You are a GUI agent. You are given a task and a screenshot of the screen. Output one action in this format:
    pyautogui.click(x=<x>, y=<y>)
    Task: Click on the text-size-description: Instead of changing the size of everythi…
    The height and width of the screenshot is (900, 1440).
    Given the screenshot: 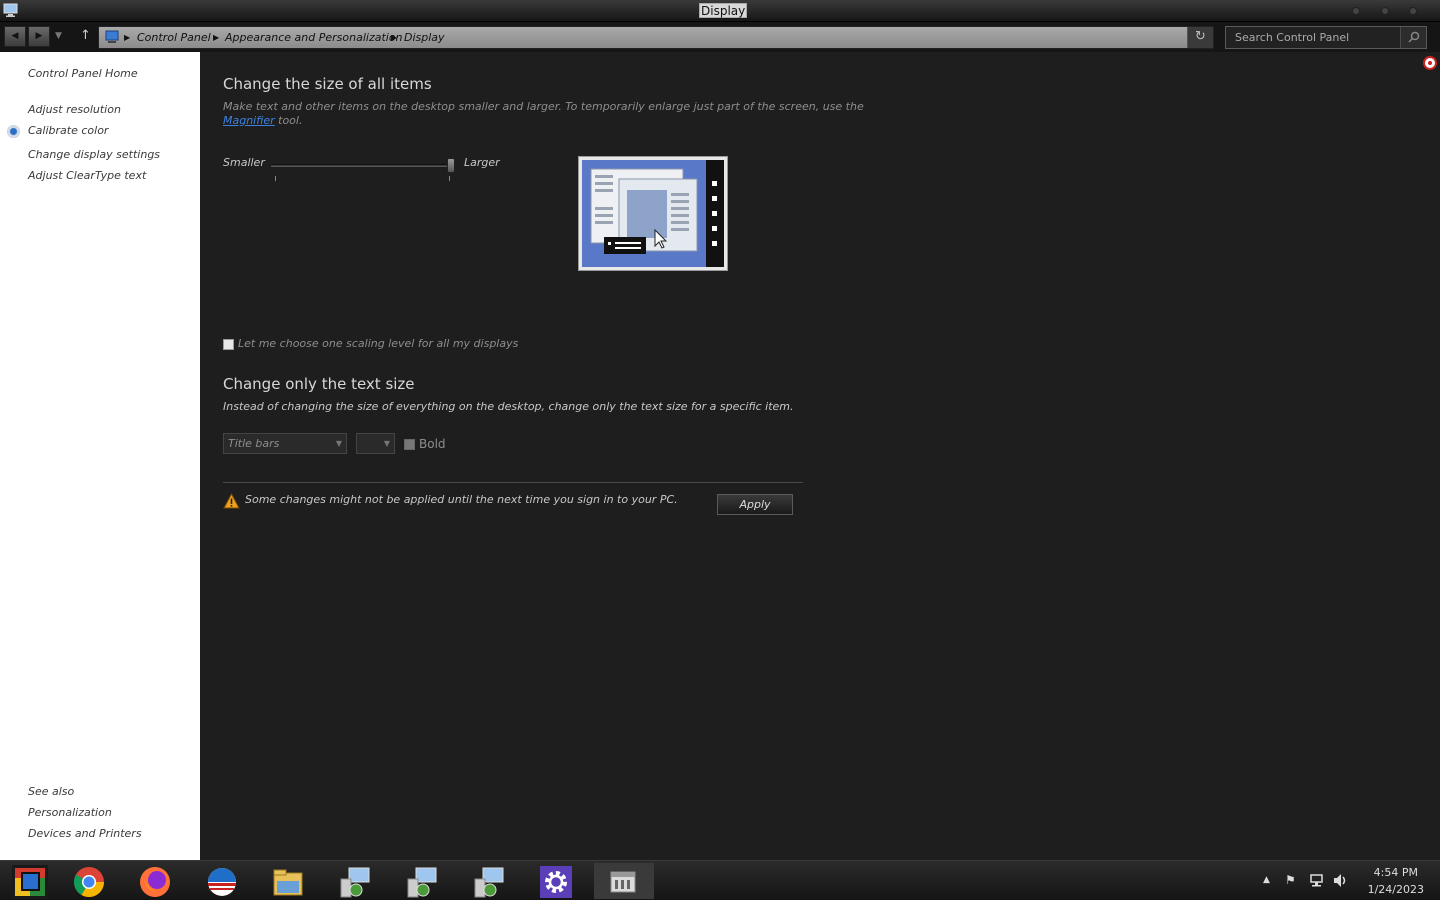 What is the action you would take?
    pyautogui.click(x=523, y=407)
    